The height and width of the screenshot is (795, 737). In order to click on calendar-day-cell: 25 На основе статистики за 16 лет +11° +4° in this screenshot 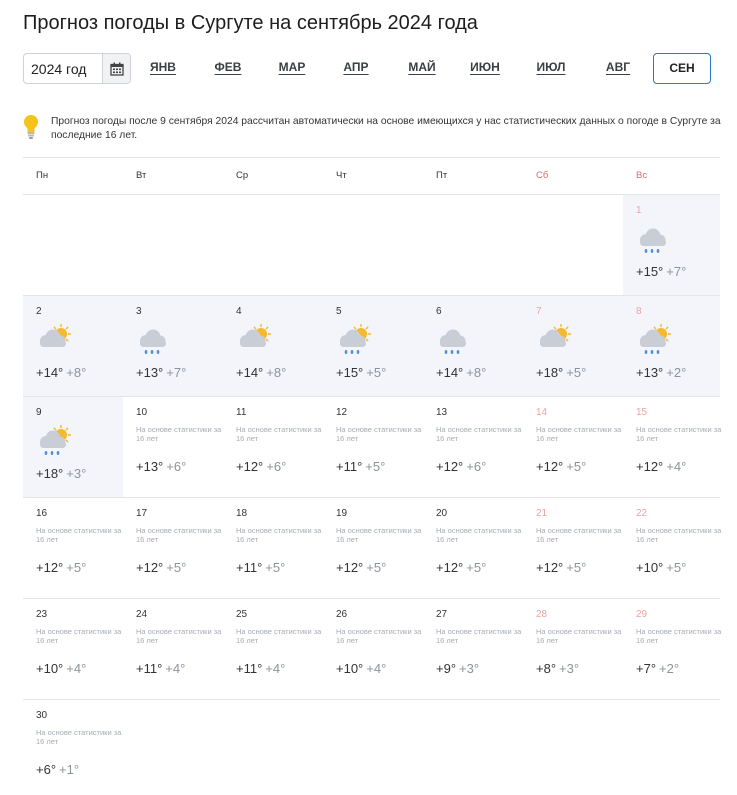, I will do `click(273, 649)`.